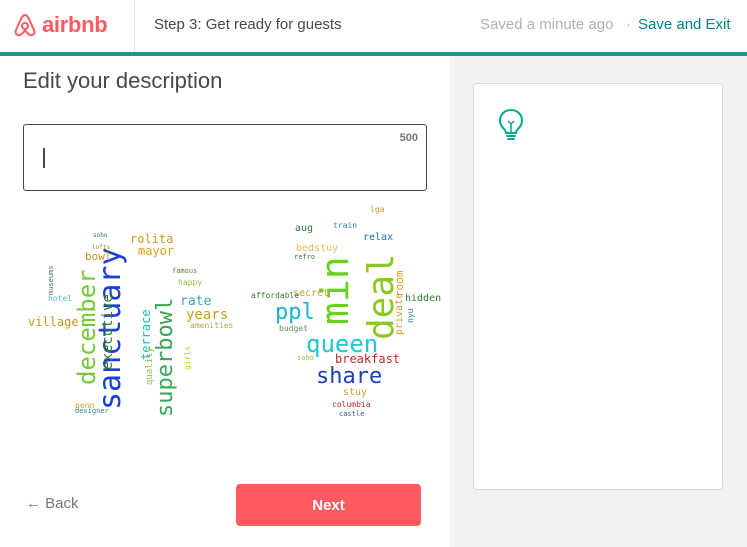 This screenshot has width=747, height=547. Describe the element at coordinates (187, 358) in the screenshot. I see `cloud-word: girls` at that location.